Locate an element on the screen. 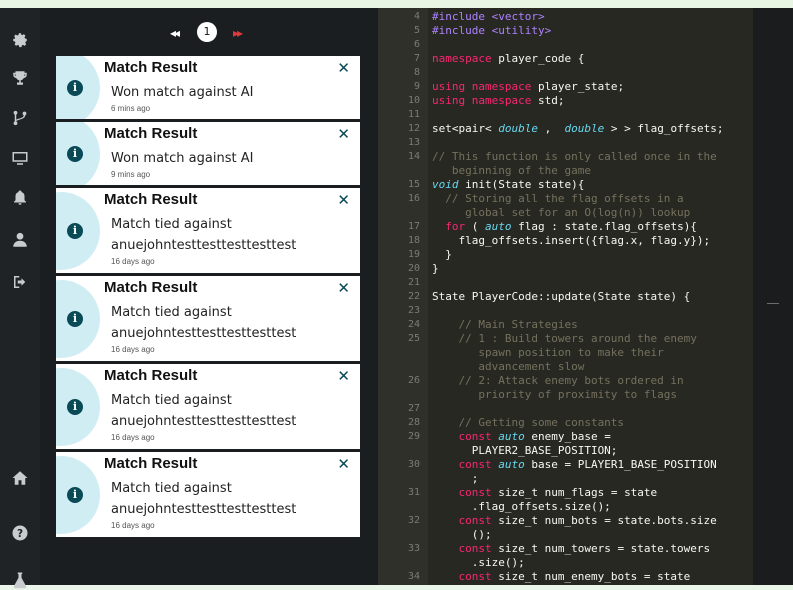  code-token: // Main Strategies is located at coordinates (505, 324).